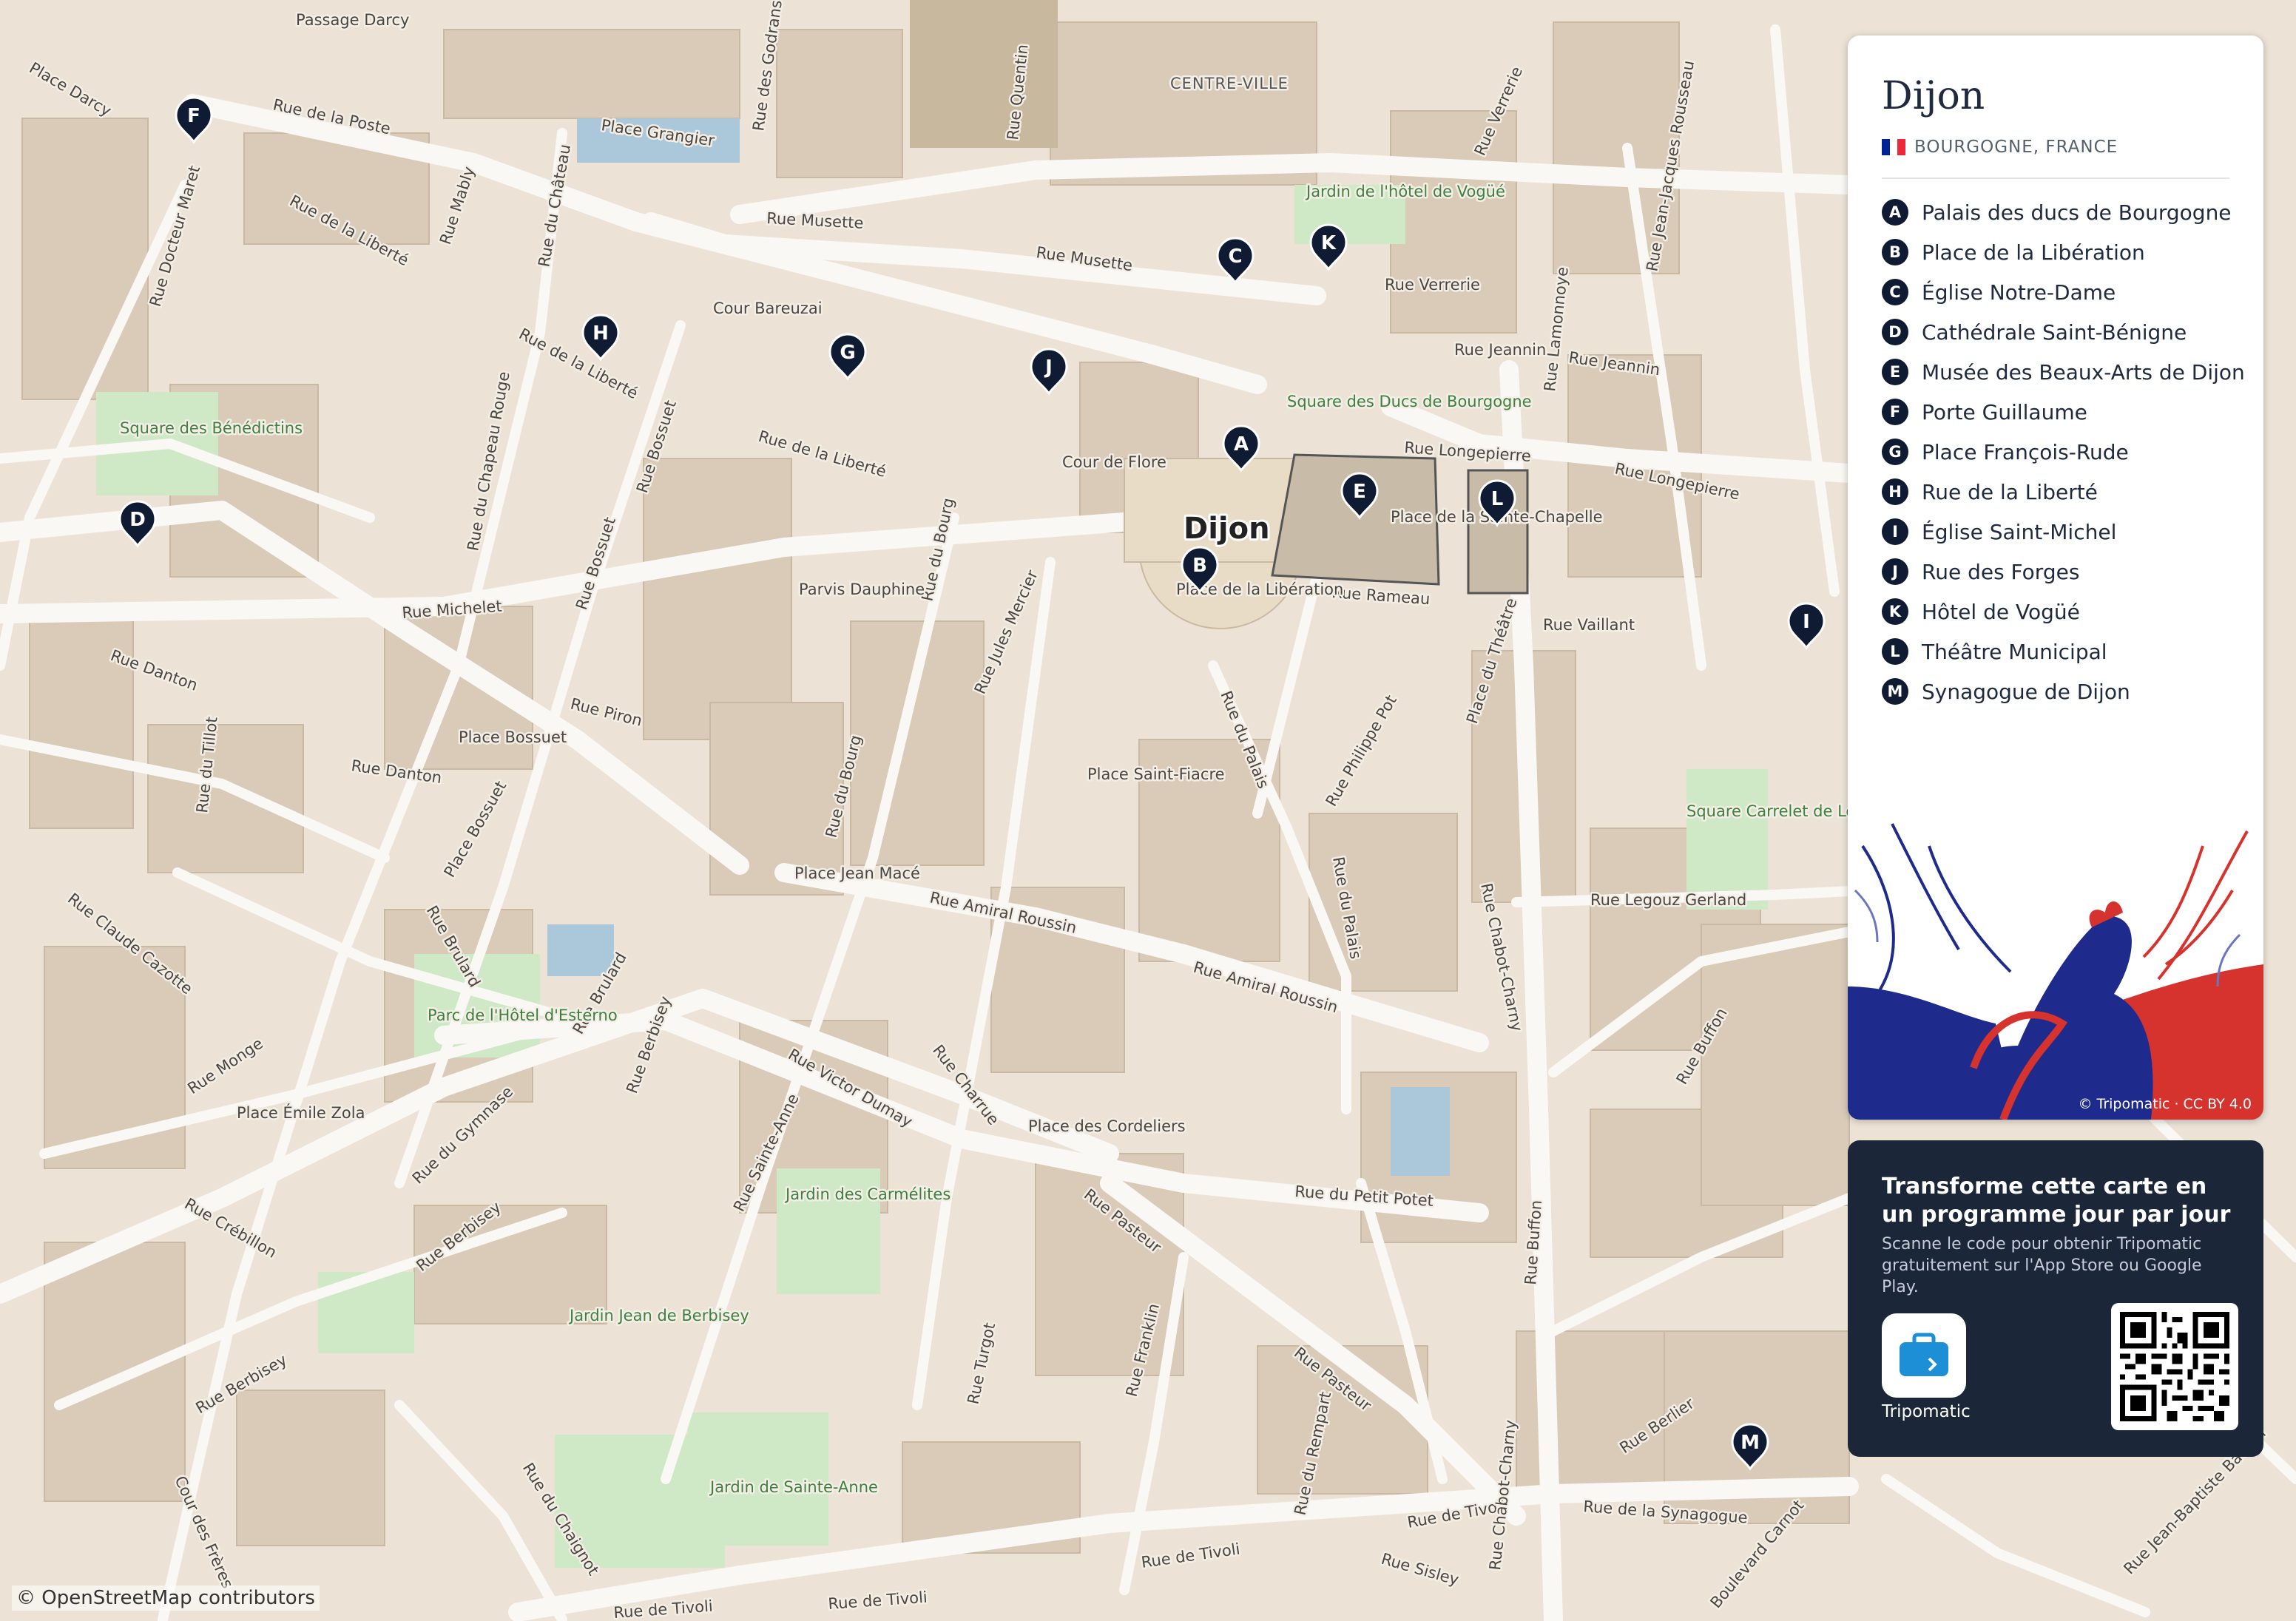 Image resolution: width=2296 pixels, height=1621 pixels. Describe the element at coordinates (768, 308) in the screenshot. I see `street-label: Cour Bareuzai` at that location.